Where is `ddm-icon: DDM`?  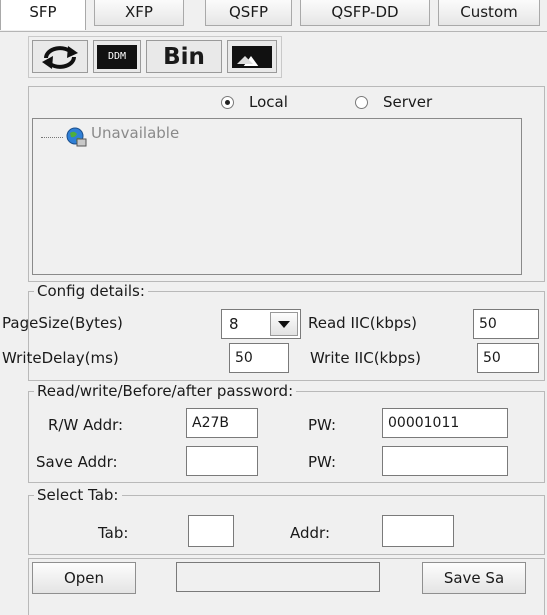
ddm-icon: DDM is located at coordinates (117, 56).